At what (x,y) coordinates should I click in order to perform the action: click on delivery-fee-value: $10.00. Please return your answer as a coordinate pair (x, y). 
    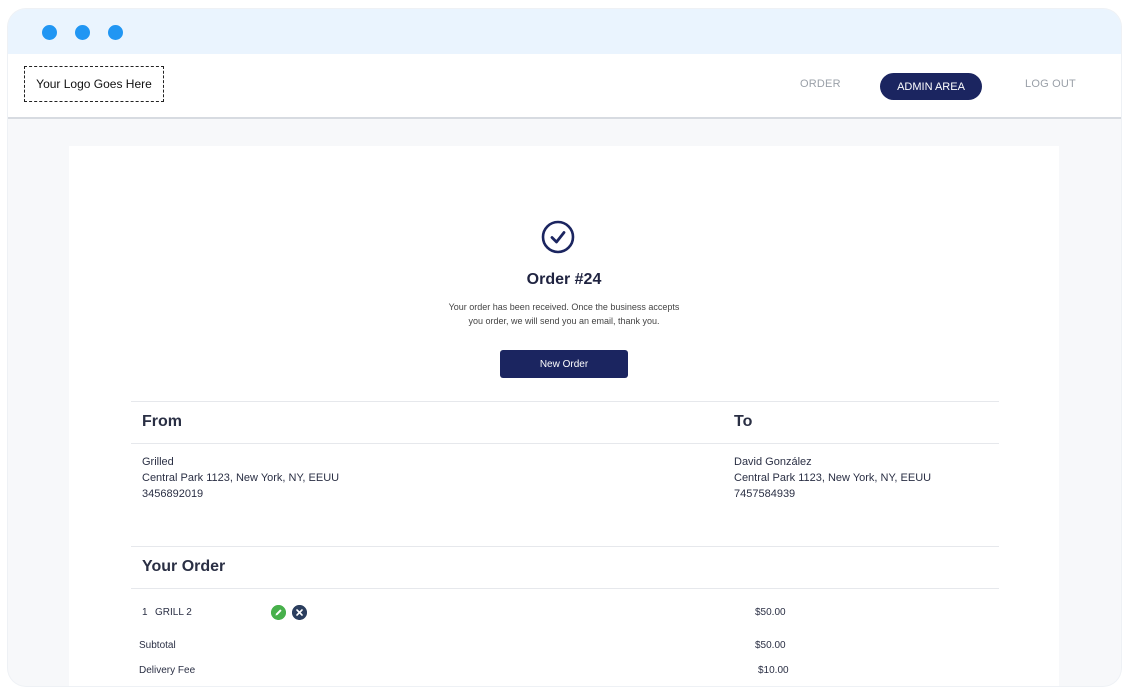
    Looking at the image, I should click on (773, 670).